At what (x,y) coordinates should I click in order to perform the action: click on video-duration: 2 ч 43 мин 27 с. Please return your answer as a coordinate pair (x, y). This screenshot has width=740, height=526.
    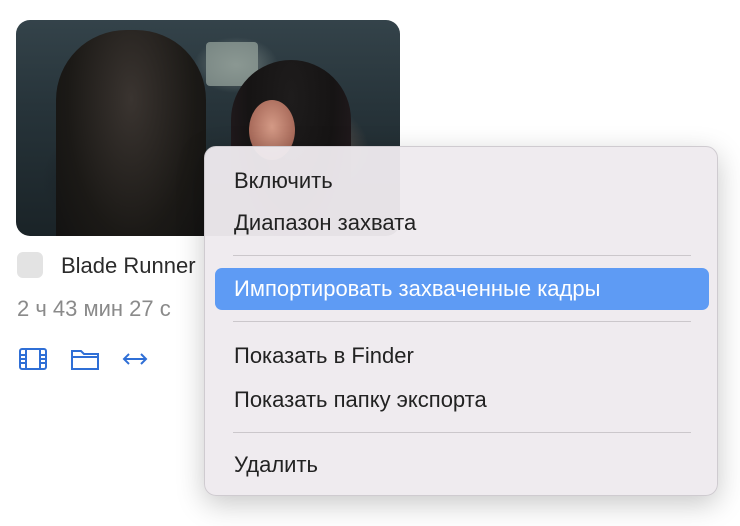
    Looking at the image, I should click on (94, 308).